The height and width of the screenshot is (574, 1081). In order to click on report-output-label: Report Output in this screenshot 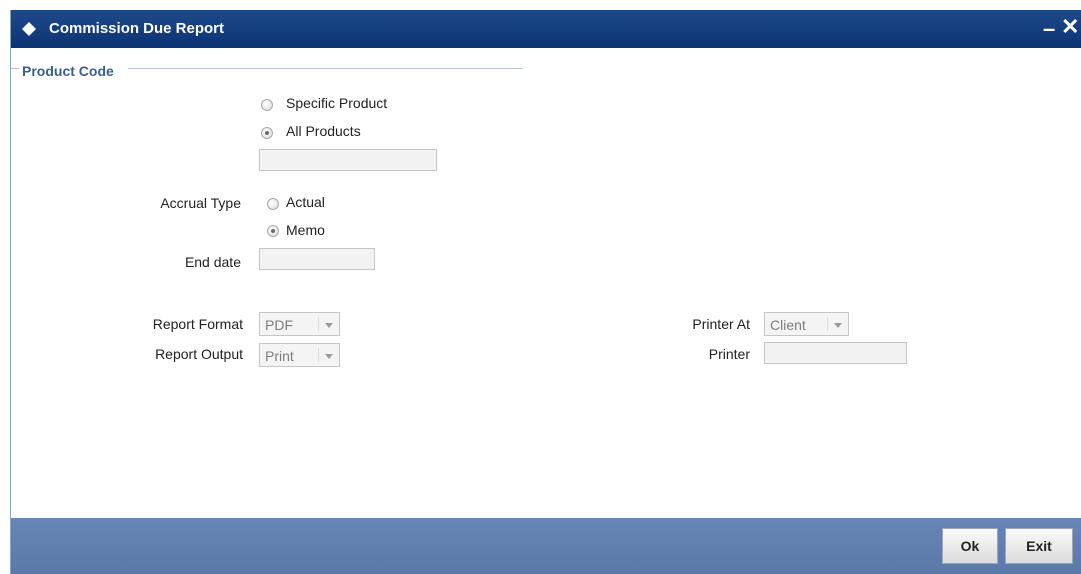, I will do `click(199, 354)`.